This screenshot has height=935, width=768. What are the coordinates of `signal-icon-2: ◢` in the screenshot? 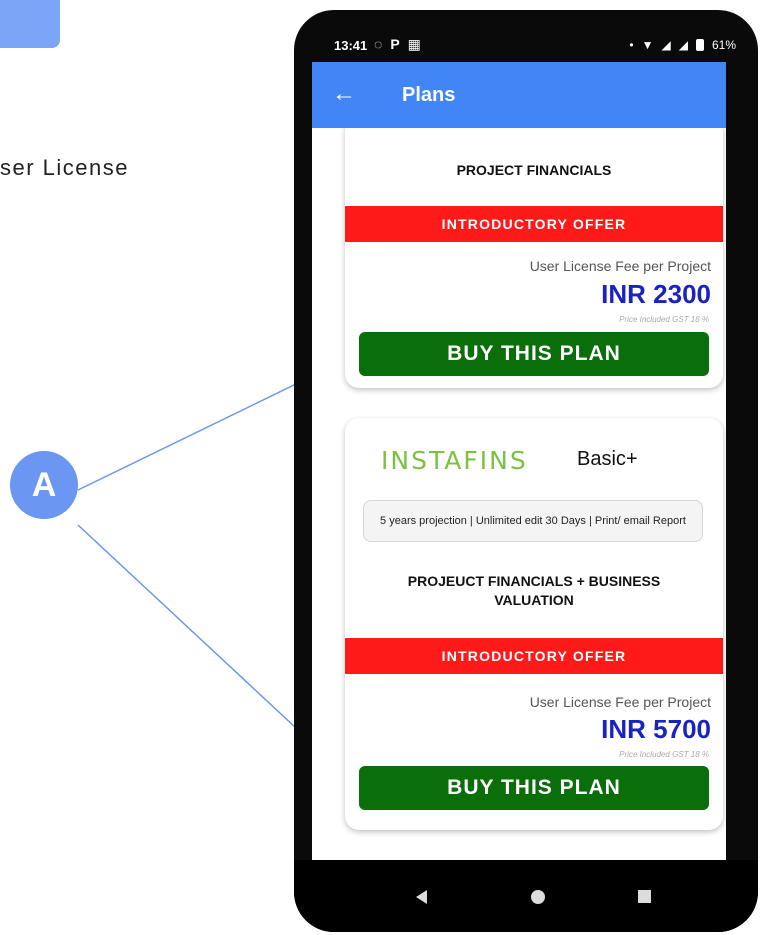 It's located at (683, 45).